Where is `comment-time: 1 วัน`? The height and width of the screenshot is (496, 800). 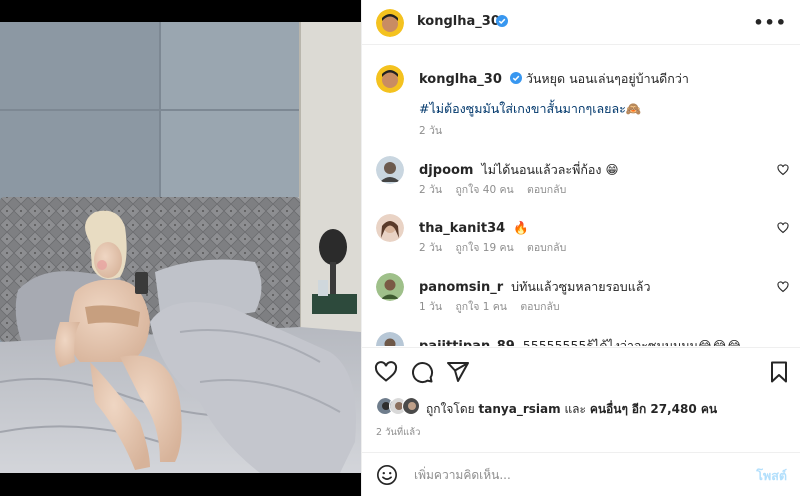
comment-time: 1 วัน is located at coordinates (431, 307).